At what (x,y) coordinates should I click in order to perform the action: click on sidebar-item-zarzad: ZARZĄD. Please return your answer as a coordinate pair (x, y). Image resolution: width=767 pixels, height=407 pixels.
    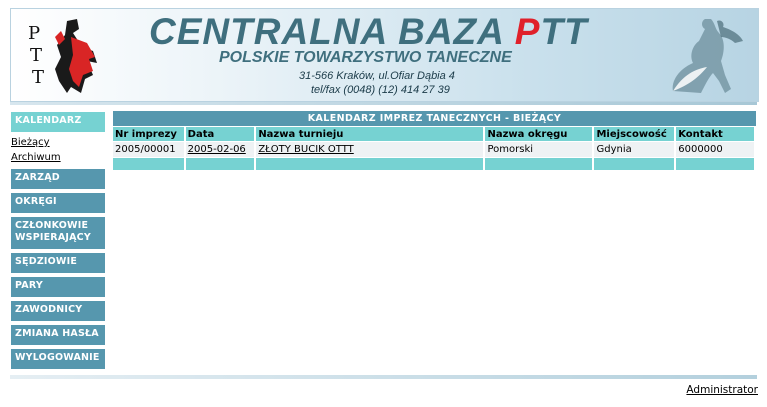
    Looking at the image, I should click on (58, 179).